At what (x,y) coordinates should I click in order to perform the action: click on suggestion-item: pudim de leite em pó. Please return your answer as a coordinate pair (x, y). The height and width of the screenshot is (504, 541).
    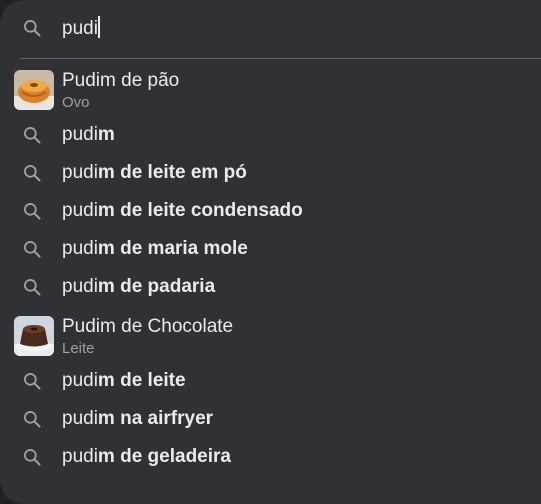
    Looking at the image, I should click on (270, 173).